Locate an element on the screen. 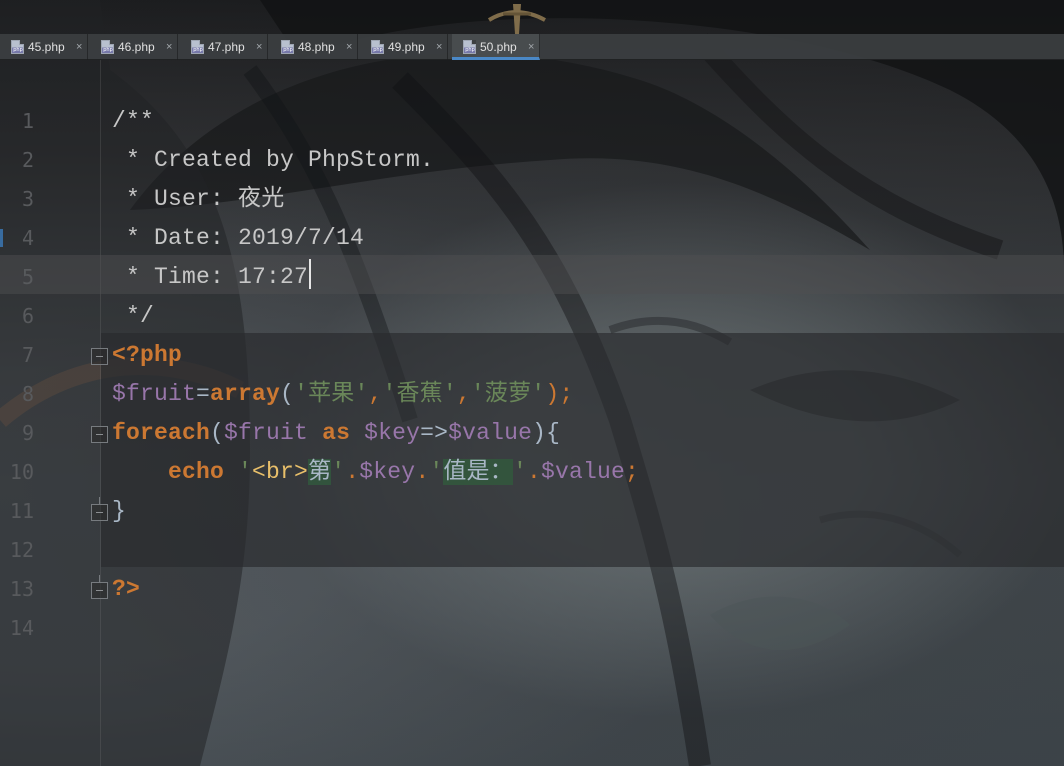  tab-label: 50.php is located at coordinates (498, 47).